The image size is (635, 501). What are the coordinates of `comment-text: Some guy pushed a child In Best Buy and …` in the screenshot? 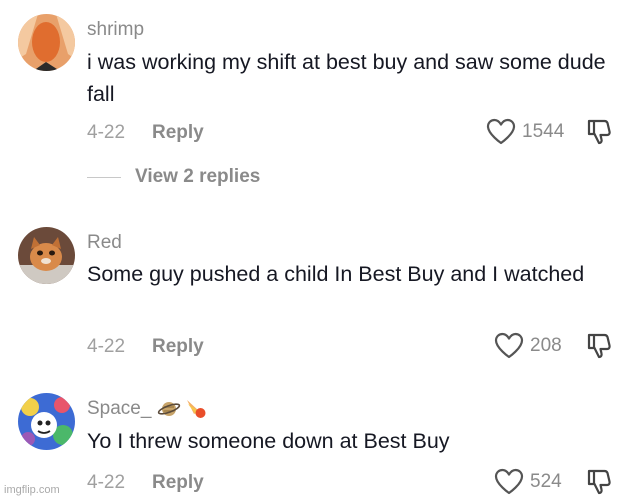 It's located at (336, 274).